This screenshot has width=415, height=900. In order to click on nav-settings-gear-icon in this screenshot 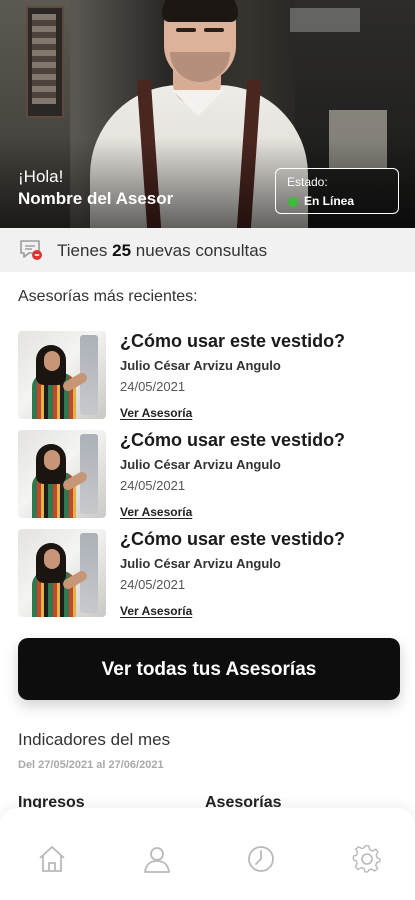, I will do `click(367, 859)`.